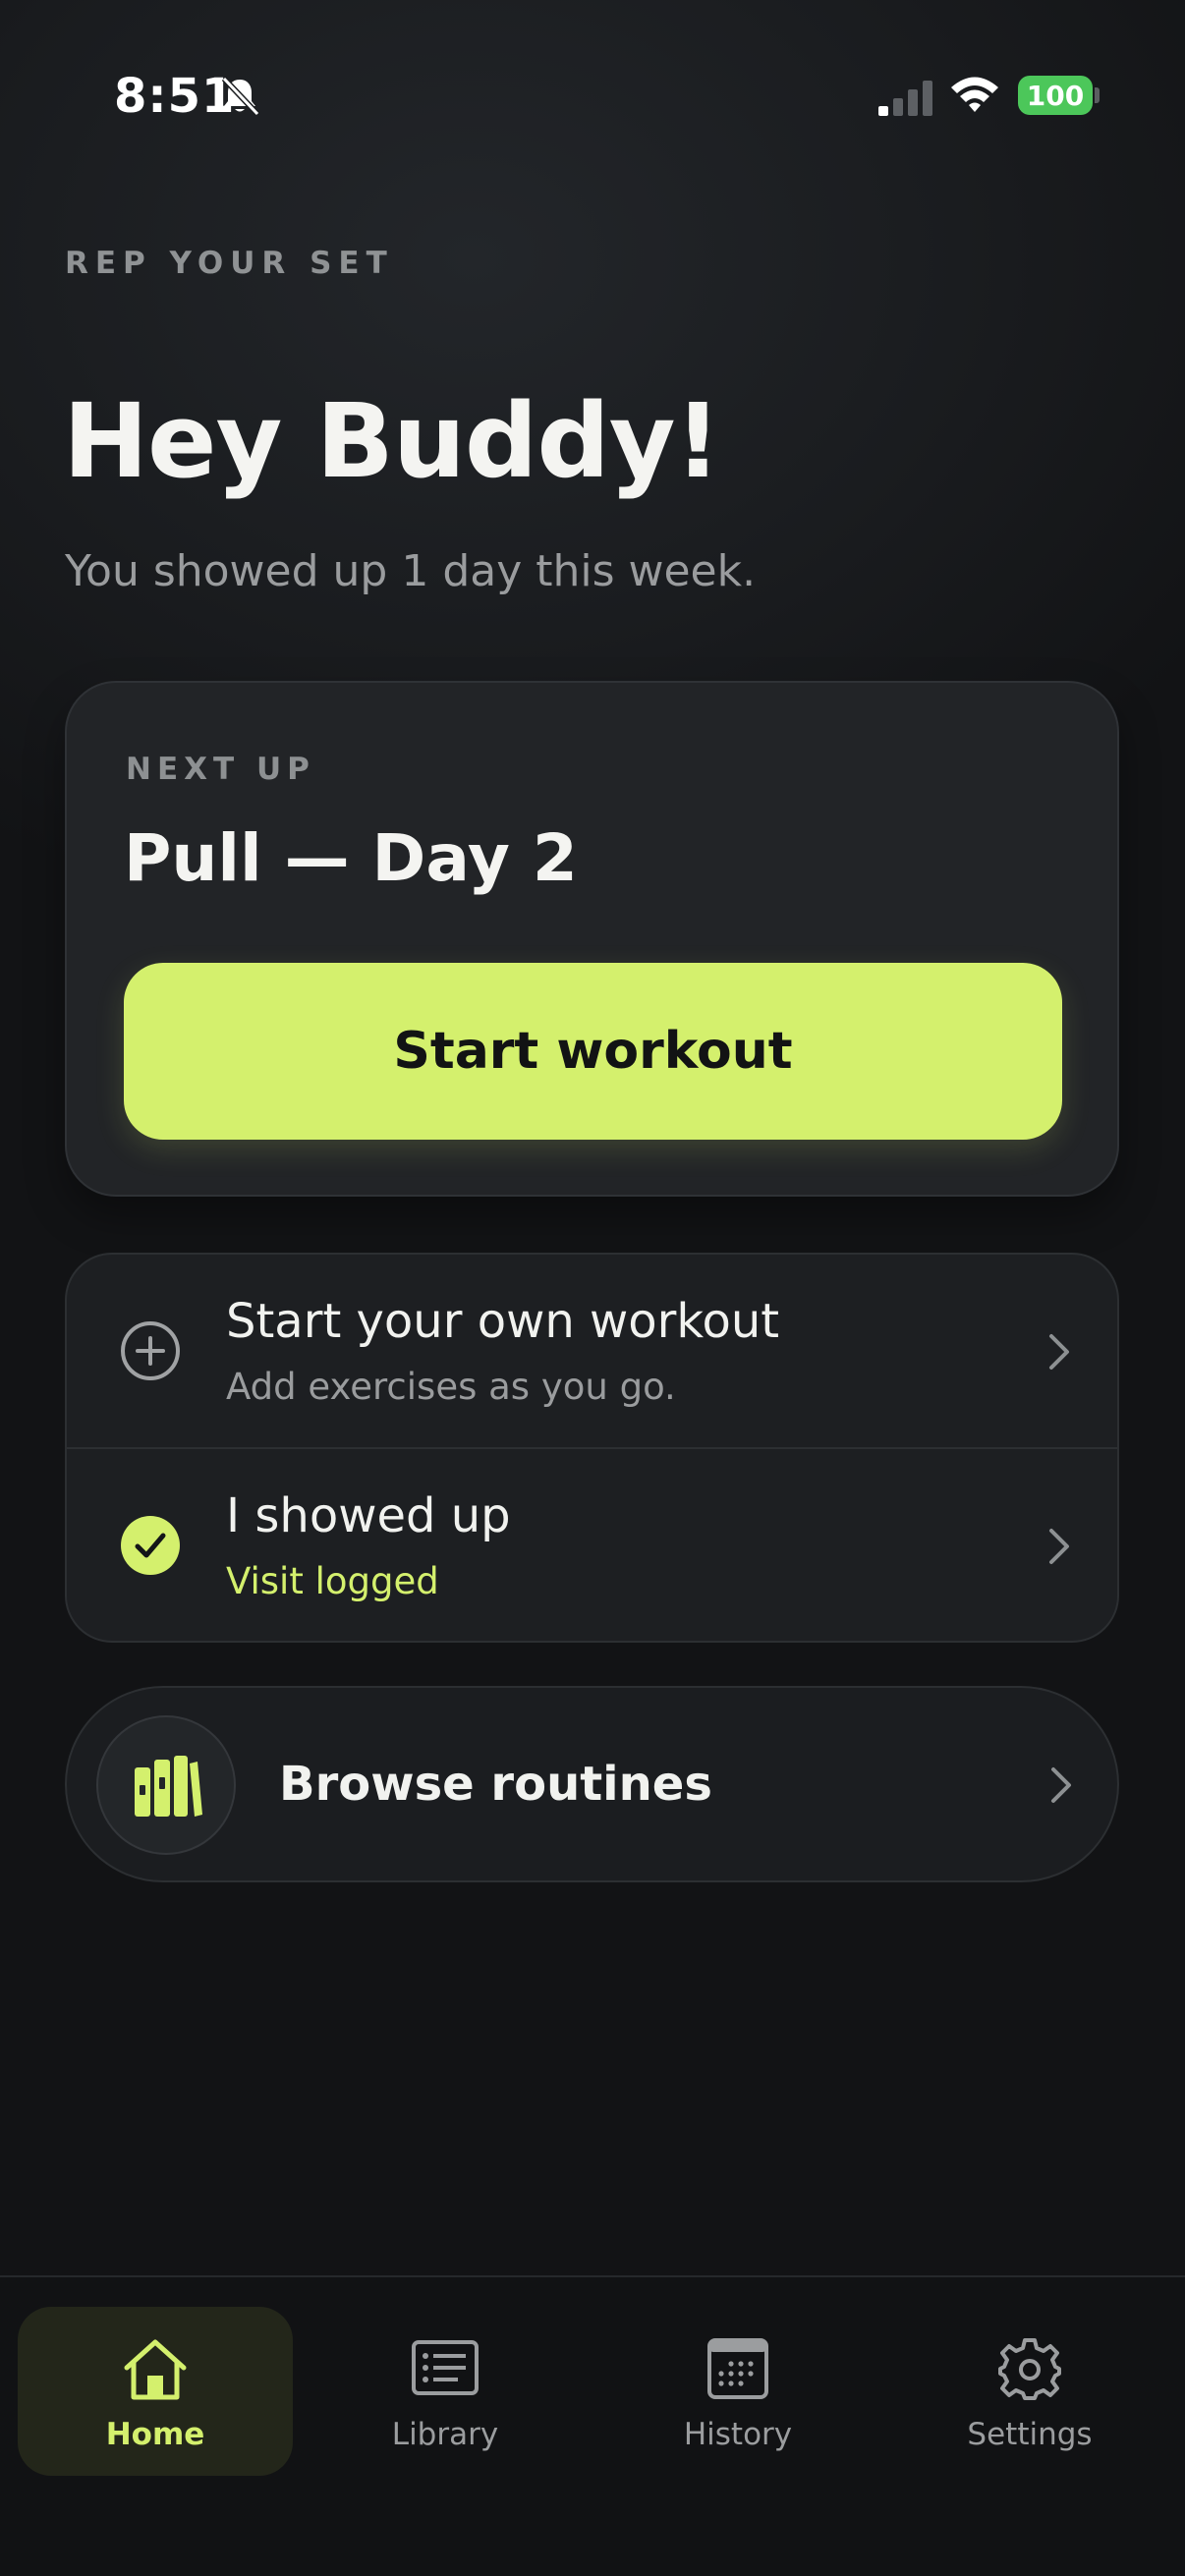  Describe the element at coordinates (445, 2434) in the screenshot. I see `tab-library-label: Library` at that location.